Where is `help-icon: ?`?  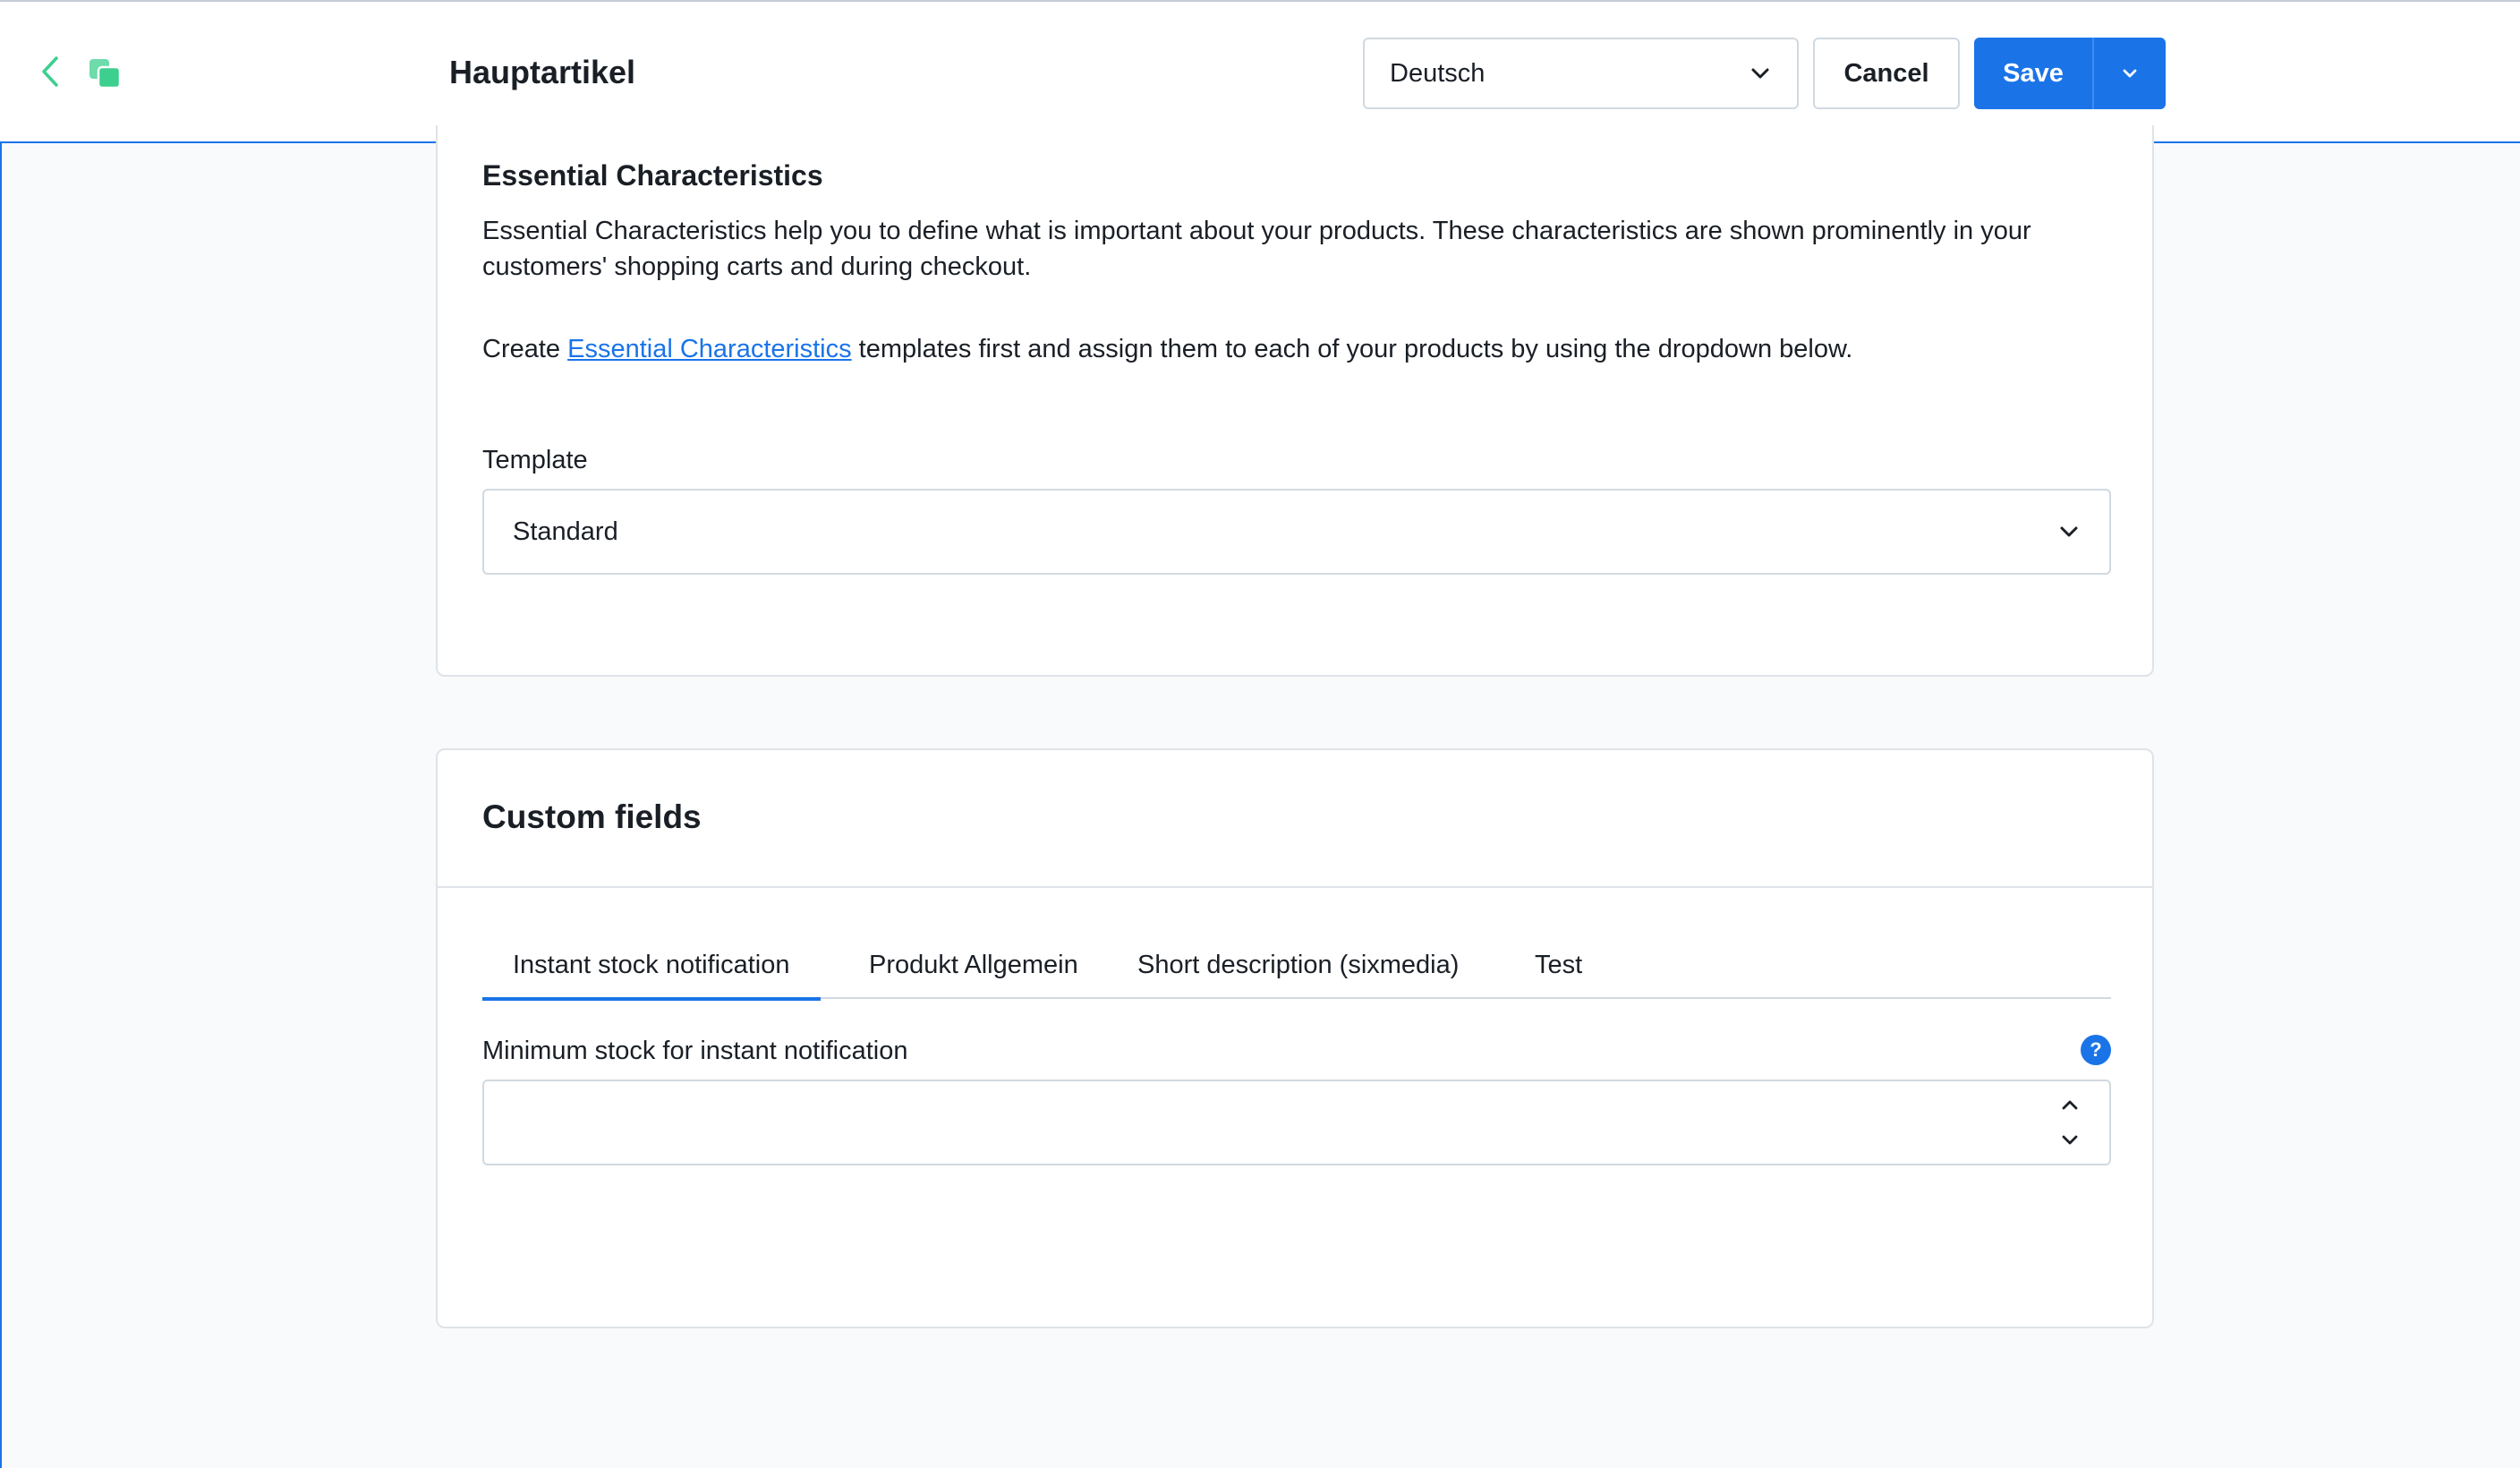 help-icon: ? is located at coordinates (2096, 1050).